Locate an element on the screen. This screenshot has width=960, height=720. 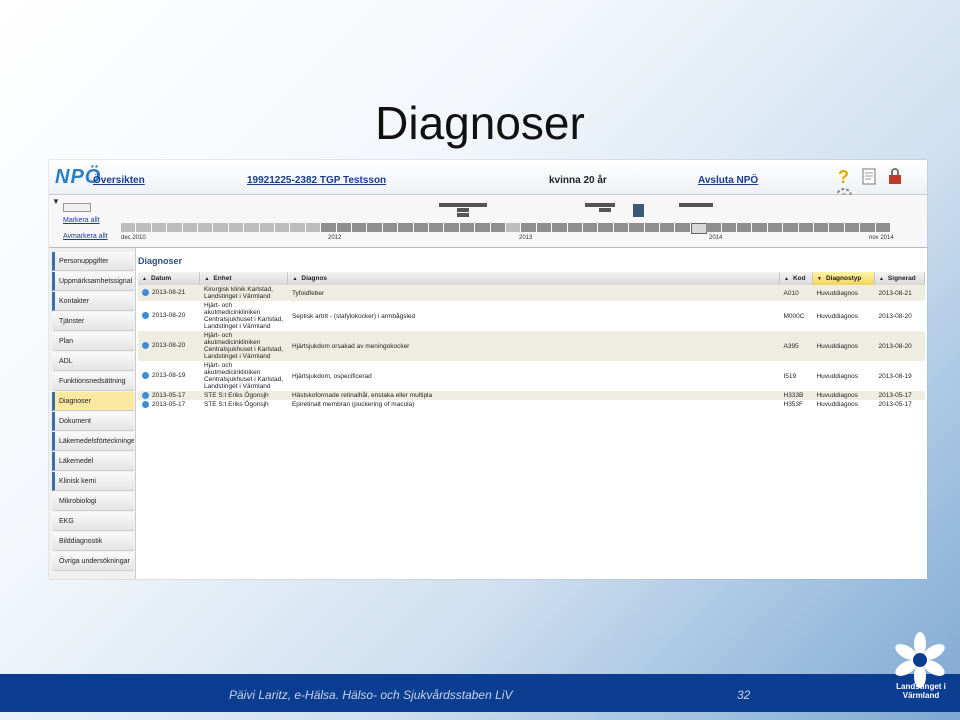
menu-item-uppmarksamhetssignal: Uppmärksamhetssignal is located at coordinates (93, 281).